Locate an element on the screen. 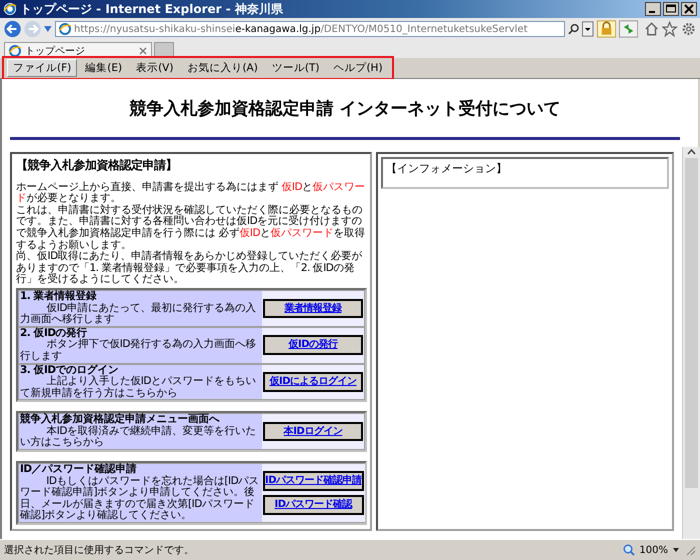 Image resolution: width=700 pixels, height=560 pixels. star-icon is located at coordinates (670, 29).